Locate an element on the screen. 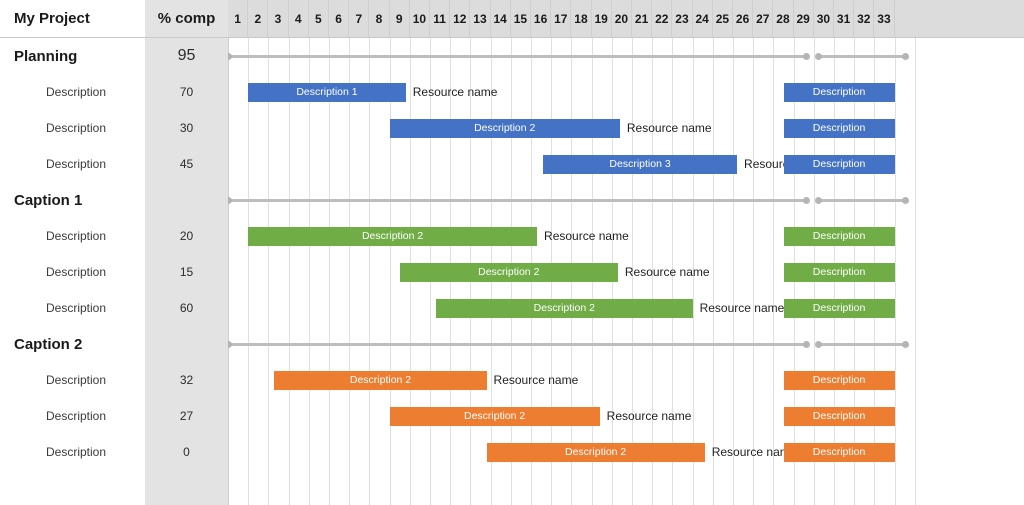 The height and width of the screenshot is (505, 1024). timeline-tick-1: 1 is located at coordinates (238, 18).